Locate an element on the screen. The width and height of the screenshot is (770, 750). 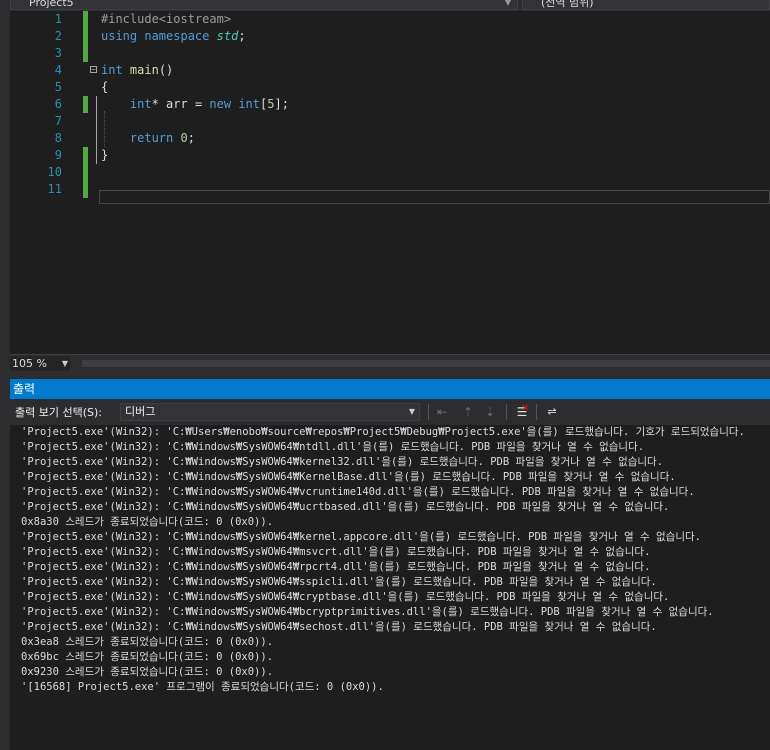
code-text: #include<iostream> is located at coordinates (166, 19).